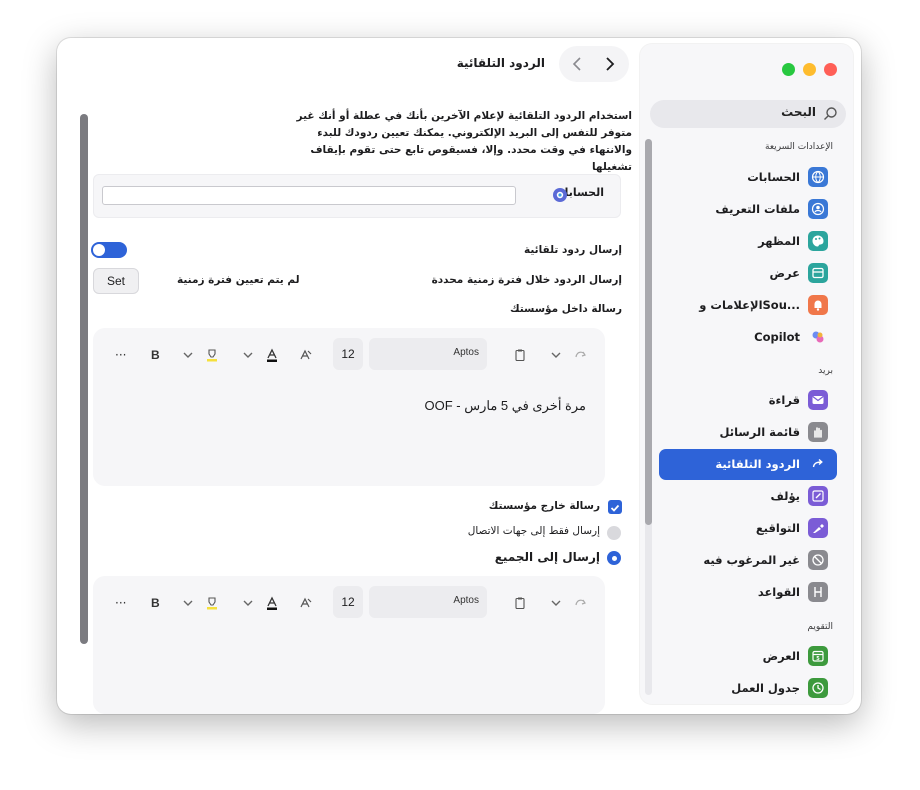  What do you see at coordinates (309, 195) in the screenshot?
I see `accounts-select` at bounding box center [309, 195].